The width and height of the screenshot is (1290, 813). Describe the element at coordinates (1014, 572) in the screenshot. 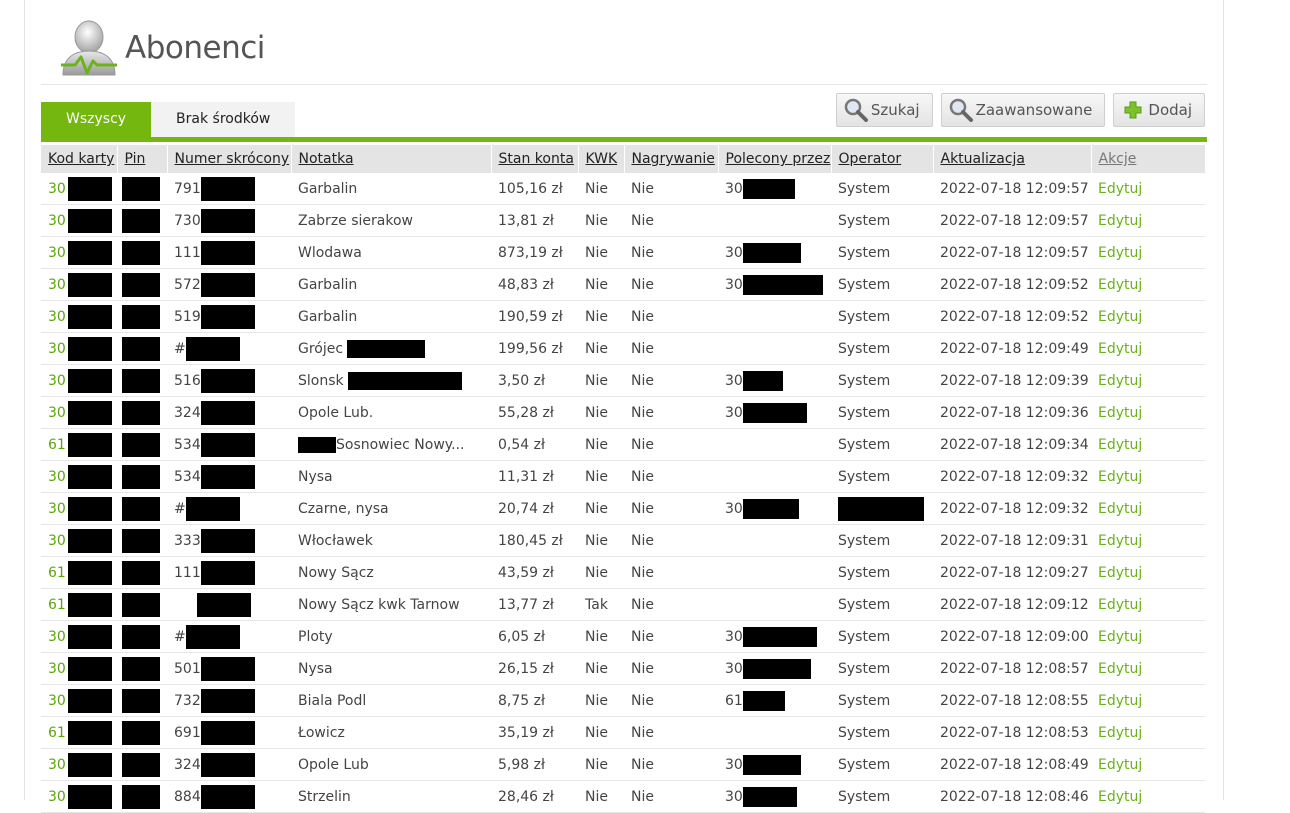

I see `cell-updated-text: 2022-07-18 12:09:27` at that location.